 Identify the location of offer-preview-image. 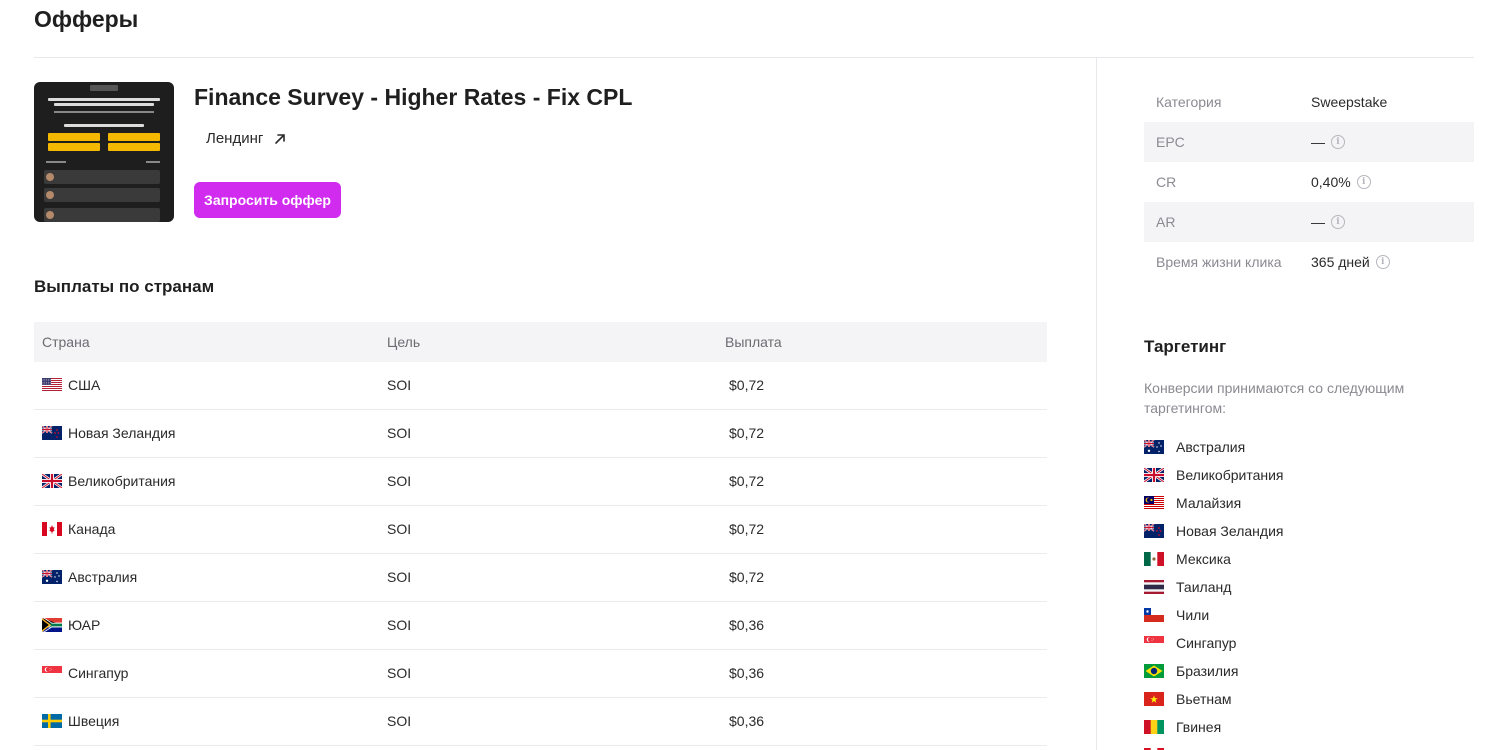
(104, 152).